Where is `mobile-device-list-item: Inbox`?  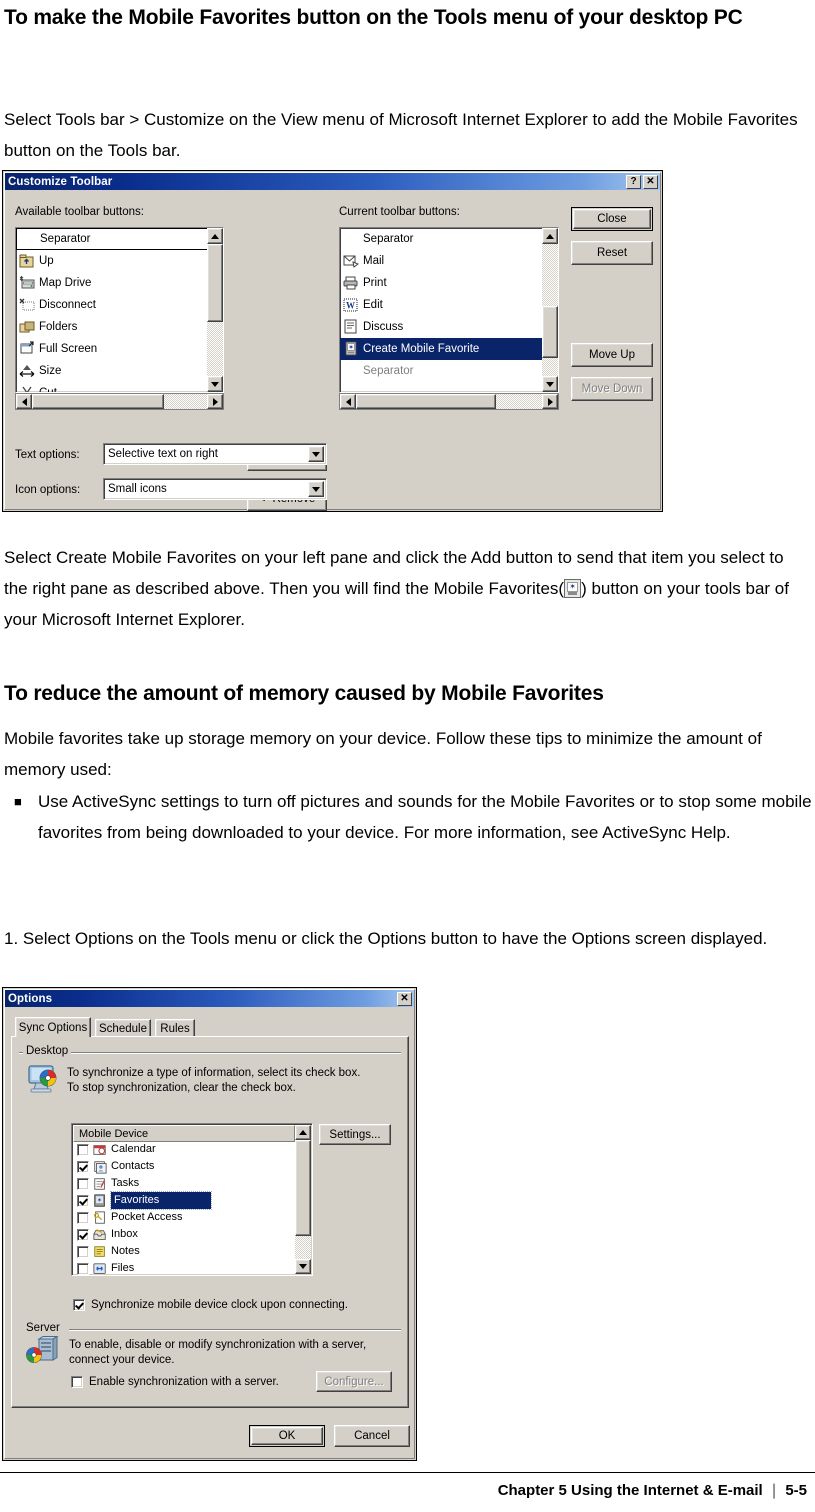
mobile-device-list-item: Inbox is located at coordinates (192, 1234).